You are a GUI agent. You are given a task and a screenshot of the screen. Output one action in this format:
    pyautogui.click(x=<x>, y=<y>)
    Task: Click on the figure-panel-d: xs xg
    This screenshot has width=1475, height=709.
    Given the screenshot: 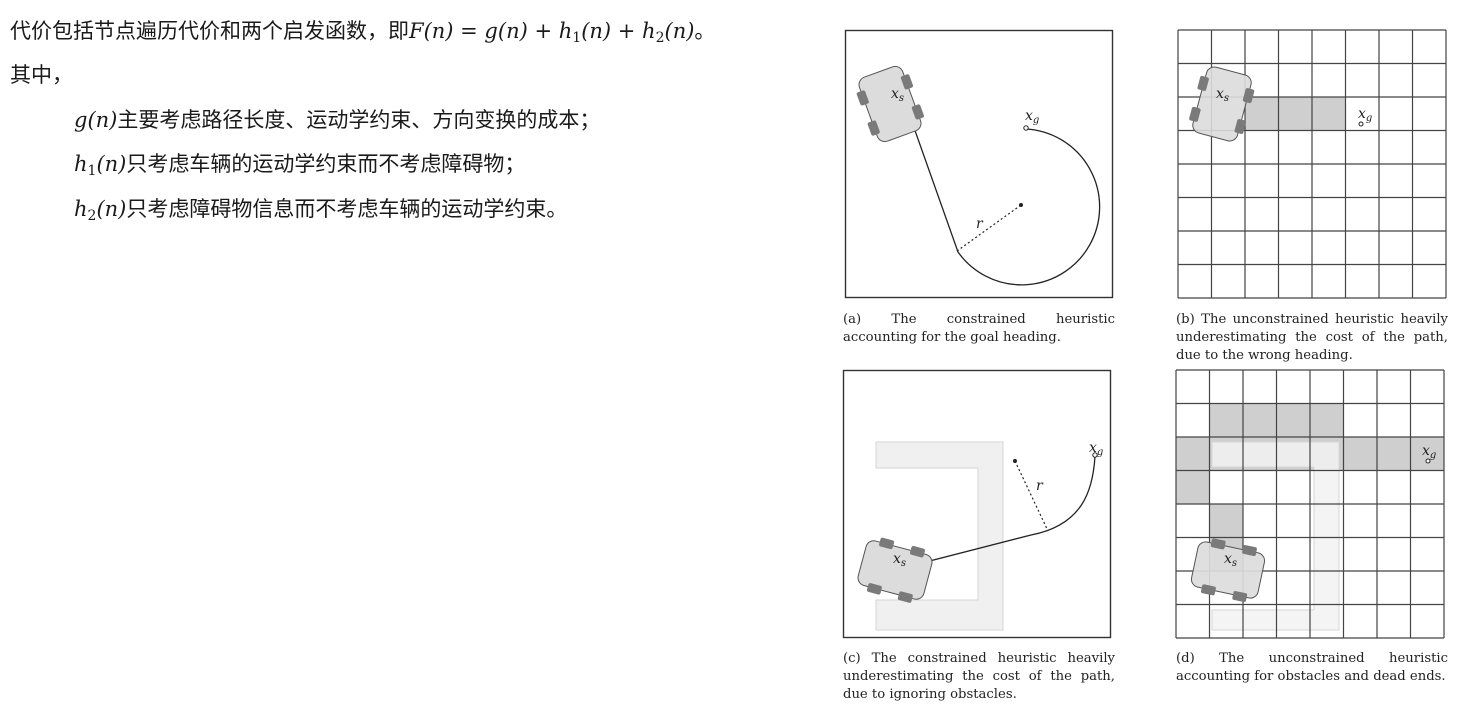 What is the action you would take?
    pyautogui.click(x=1310, y=504)
    